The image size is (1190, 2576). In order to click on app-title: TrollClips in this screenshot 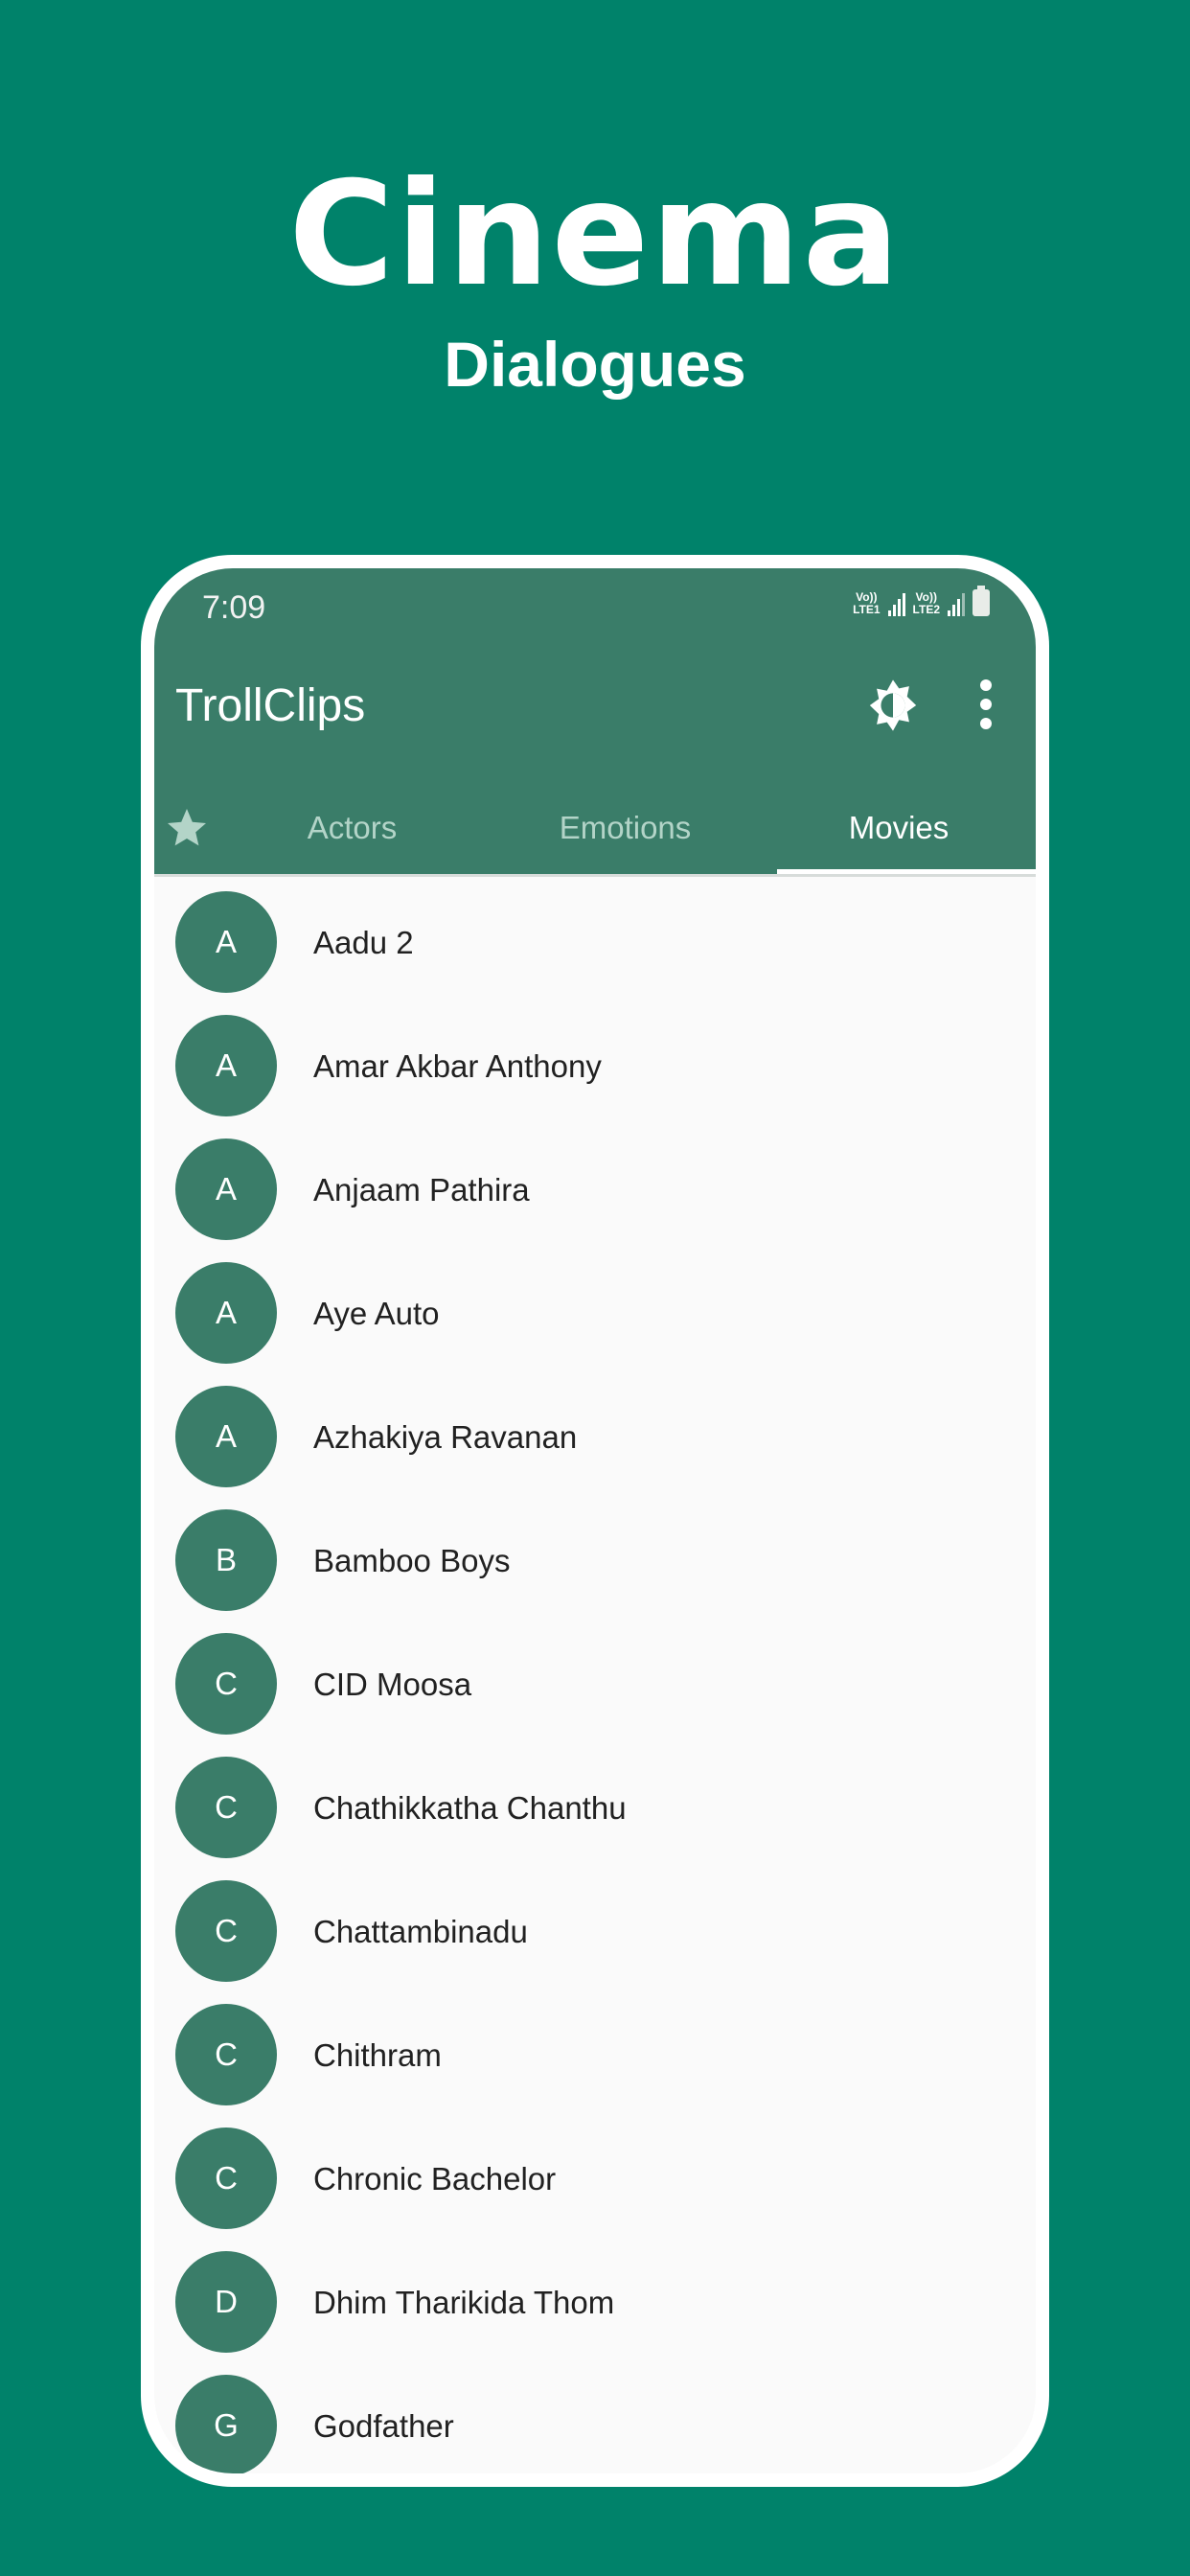, I will do `click(271, 705)`.